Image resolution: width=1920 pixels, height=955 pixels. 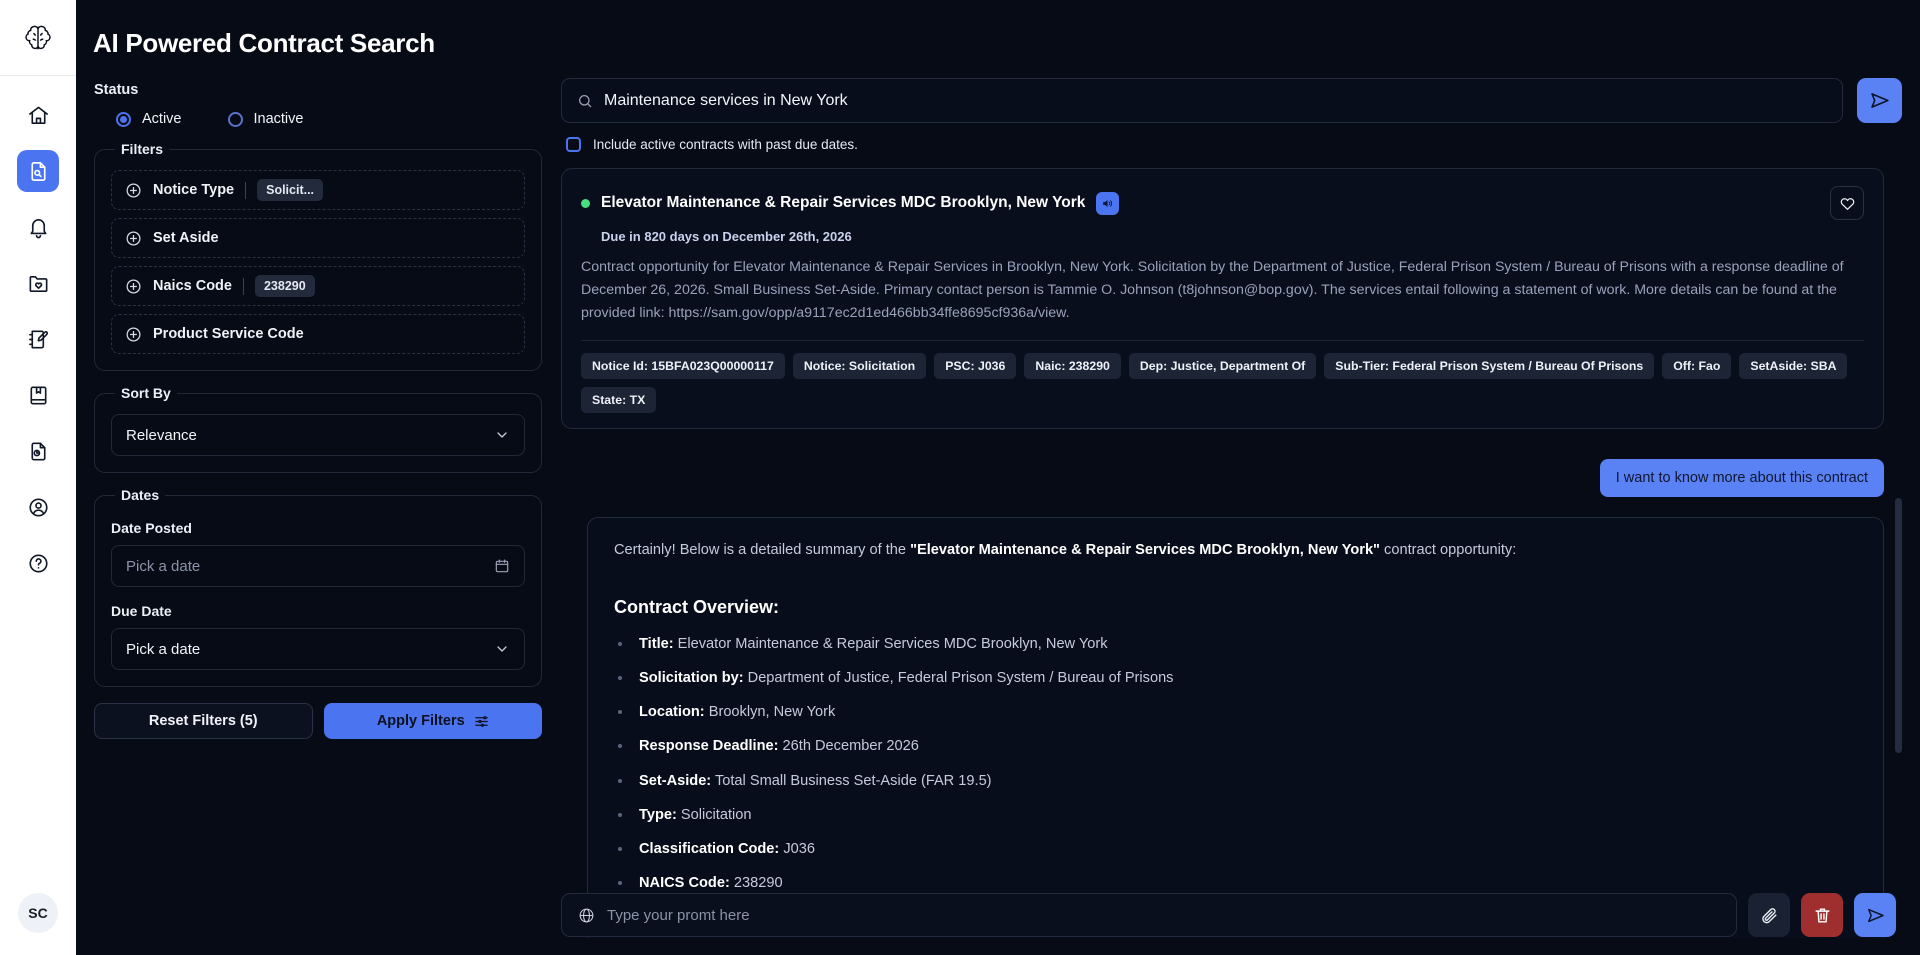 I want to click on contract-tag: Naic: 238290, so click(x=1072, y=366).